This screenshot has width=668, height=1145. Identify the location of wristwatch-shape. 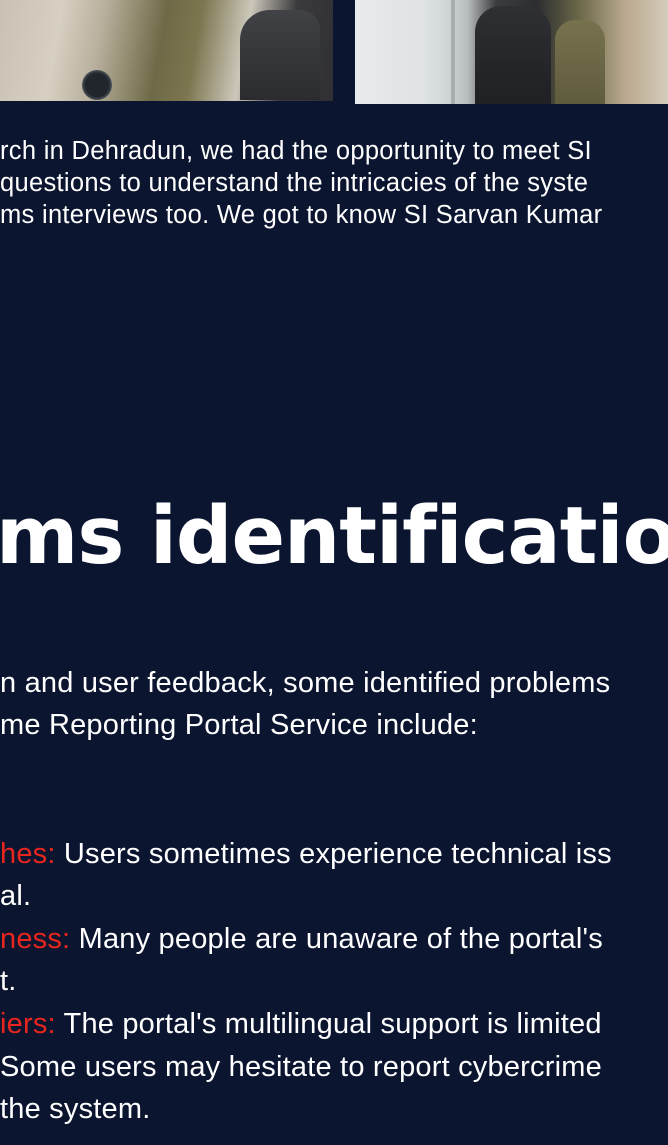
(97, 85).